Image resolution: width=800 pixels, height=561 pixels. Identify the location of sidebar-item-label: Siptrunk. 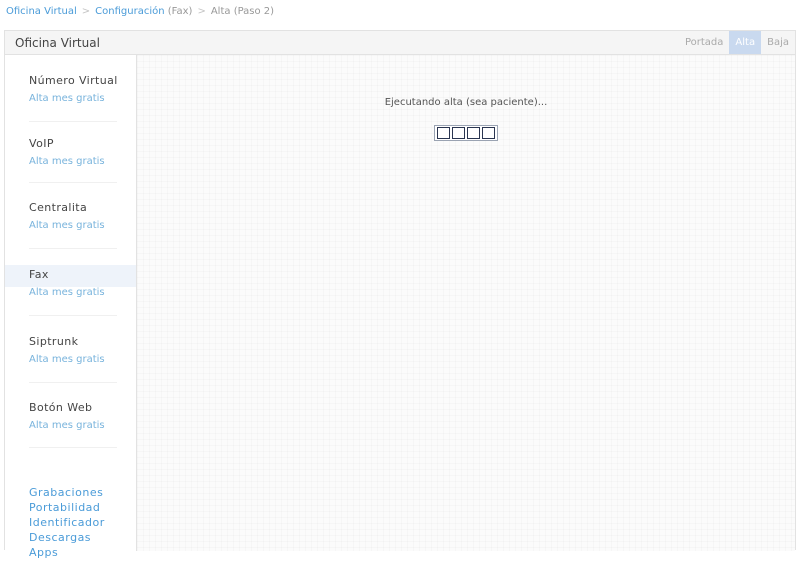
(54, 341).